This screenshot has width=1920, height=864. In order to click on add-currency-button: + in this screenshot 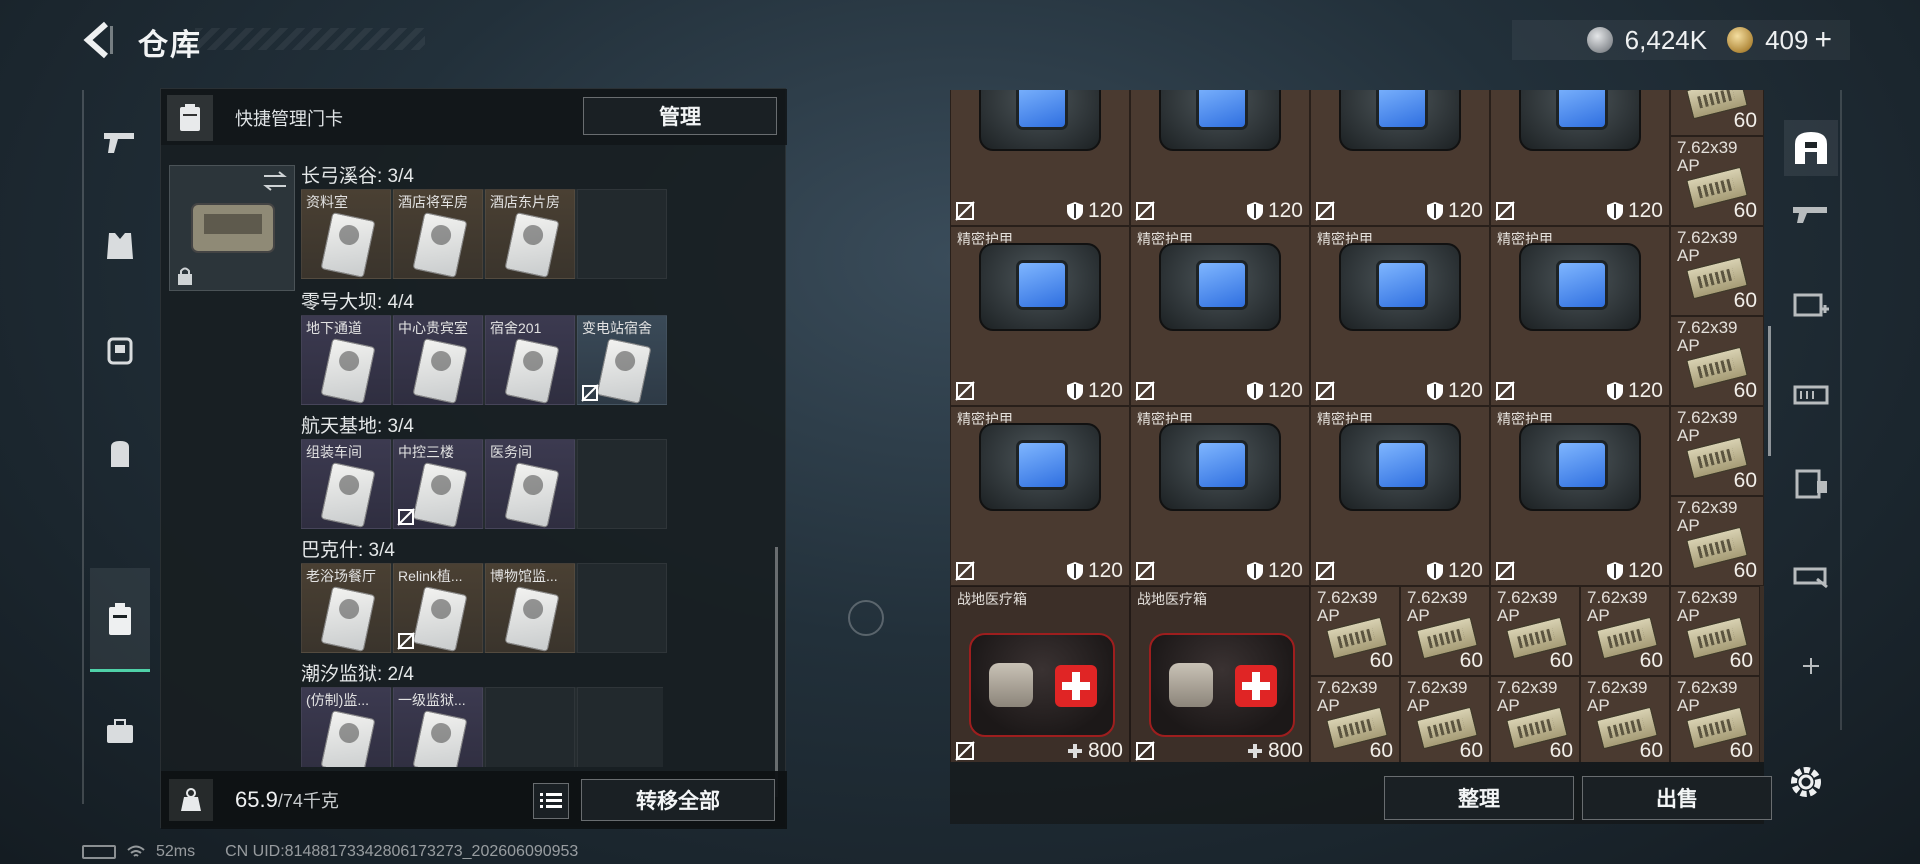, I will do `click(1823, 40)`.